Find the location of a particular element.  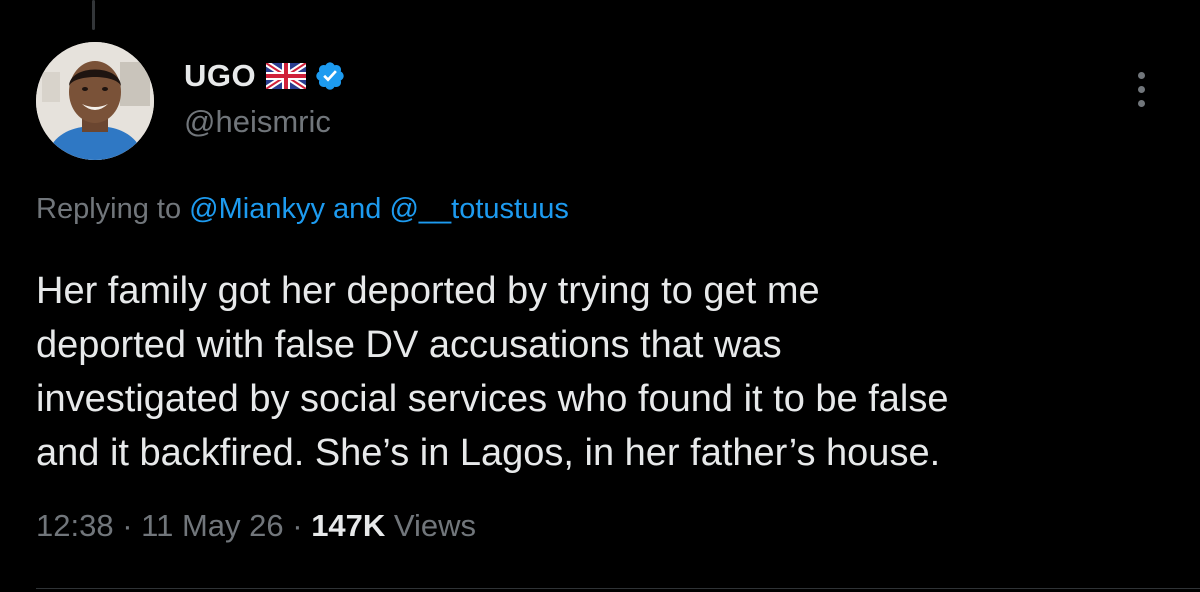

thread-connector-line is located at coordinates (93, 15).